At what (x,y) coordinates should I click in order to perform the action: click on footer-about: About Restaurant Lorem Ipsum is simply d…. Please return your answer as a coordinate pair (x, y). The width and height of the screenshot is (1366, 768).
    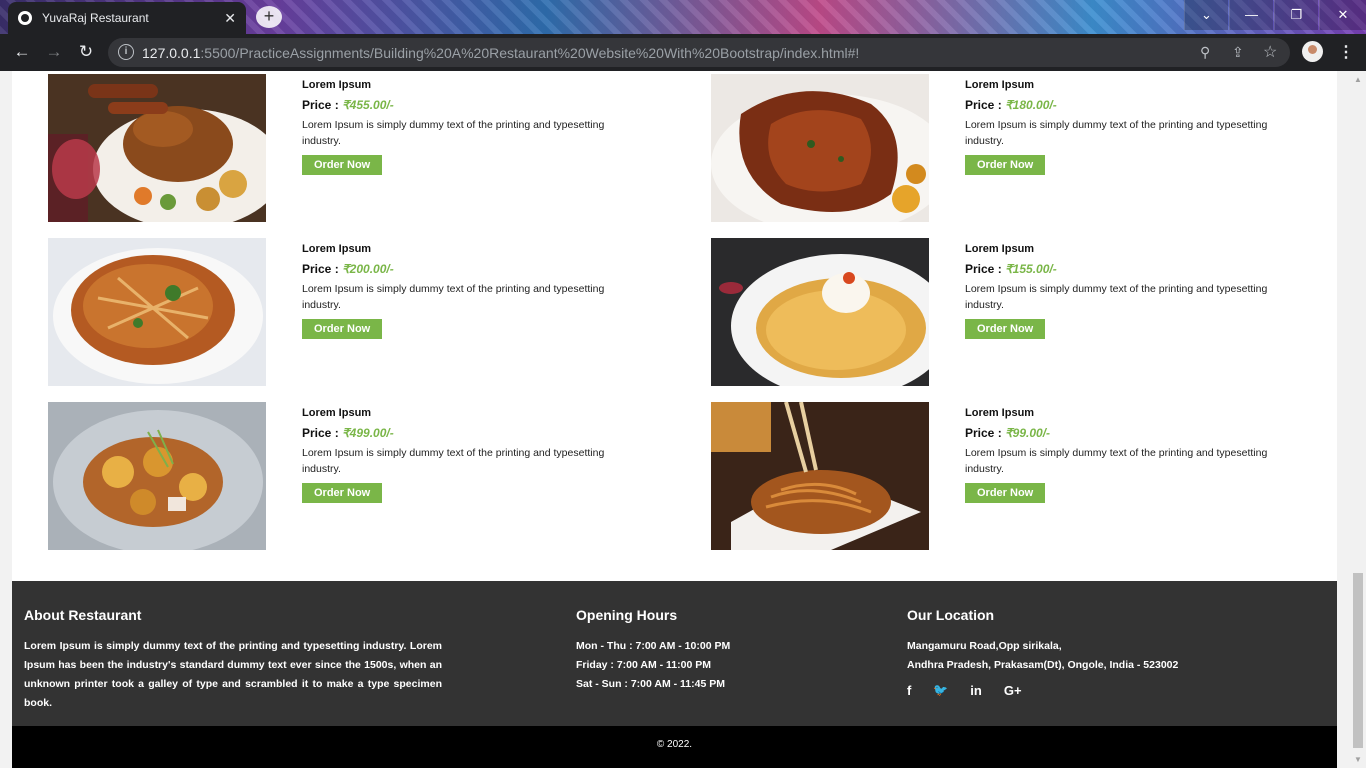
    Looking at the image, I should click on (233, 660).